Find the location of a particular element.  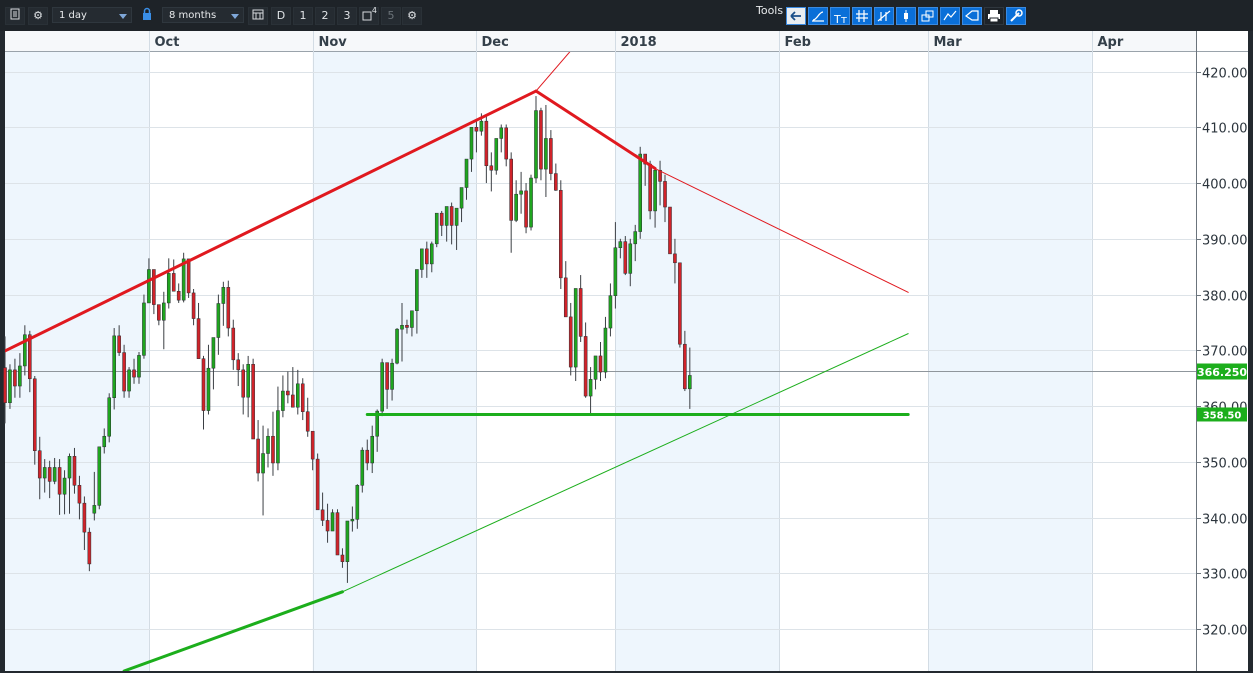

y-tick-label: 370.00 is located at coordinates (1225, 352).